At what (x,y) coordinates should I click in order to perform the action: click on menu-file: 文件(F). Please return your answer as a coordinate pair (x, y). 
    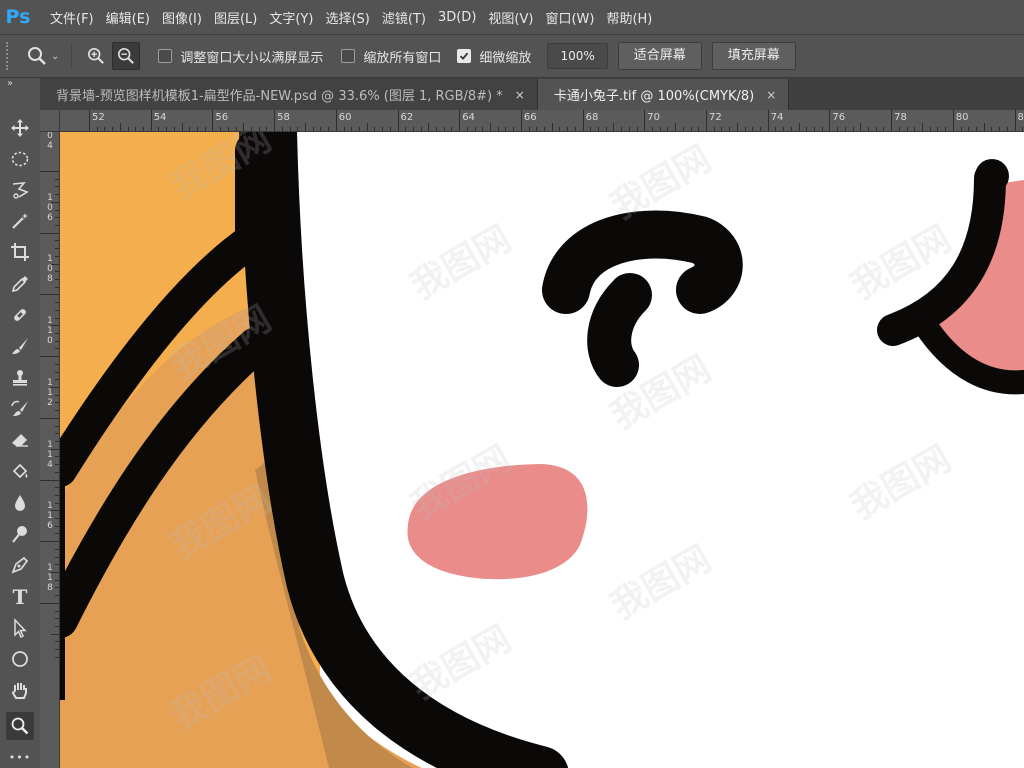
    Looking at the image, I should click on (72, 17).